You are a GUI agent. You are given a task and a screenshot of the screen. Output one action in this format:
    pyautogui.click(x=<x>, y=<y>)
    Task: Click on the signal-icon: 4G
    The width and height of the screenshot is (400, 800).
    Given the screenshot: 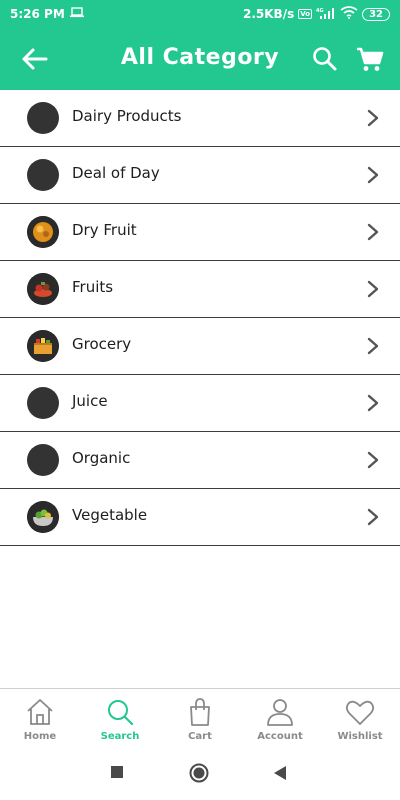 What is the action you would take?
    pyautogui.click(x=326, y=14)
    